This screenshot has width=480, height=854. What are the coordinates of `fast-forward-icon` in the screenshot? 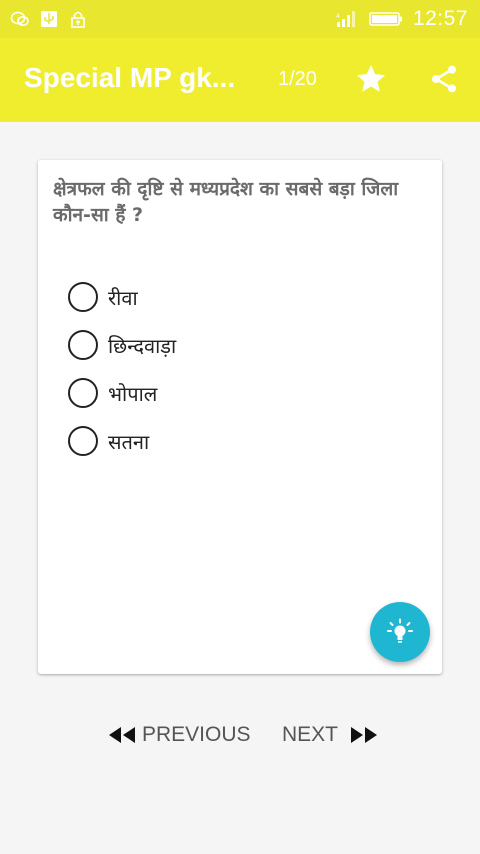 It's located at (364, 735).